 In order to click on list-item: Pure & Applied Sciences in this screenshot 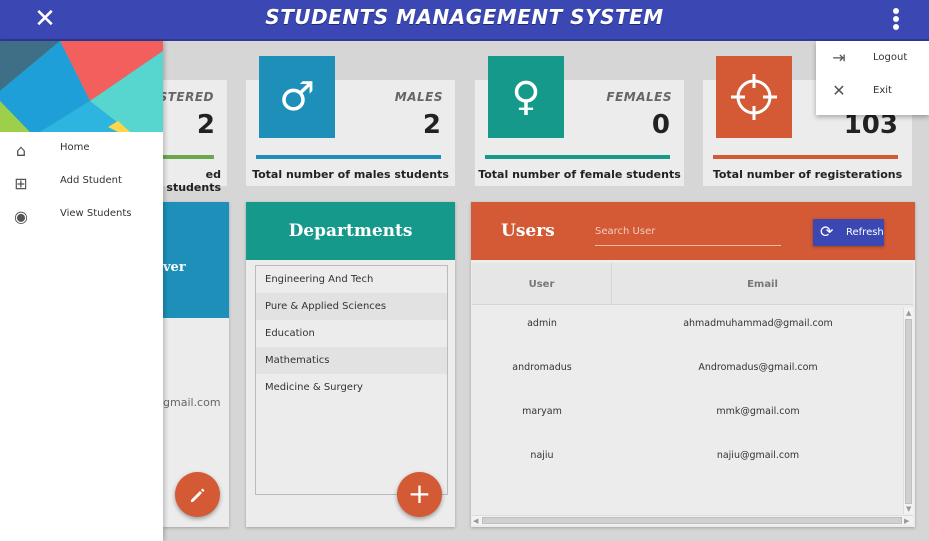, I will do `click(351, 306)`.